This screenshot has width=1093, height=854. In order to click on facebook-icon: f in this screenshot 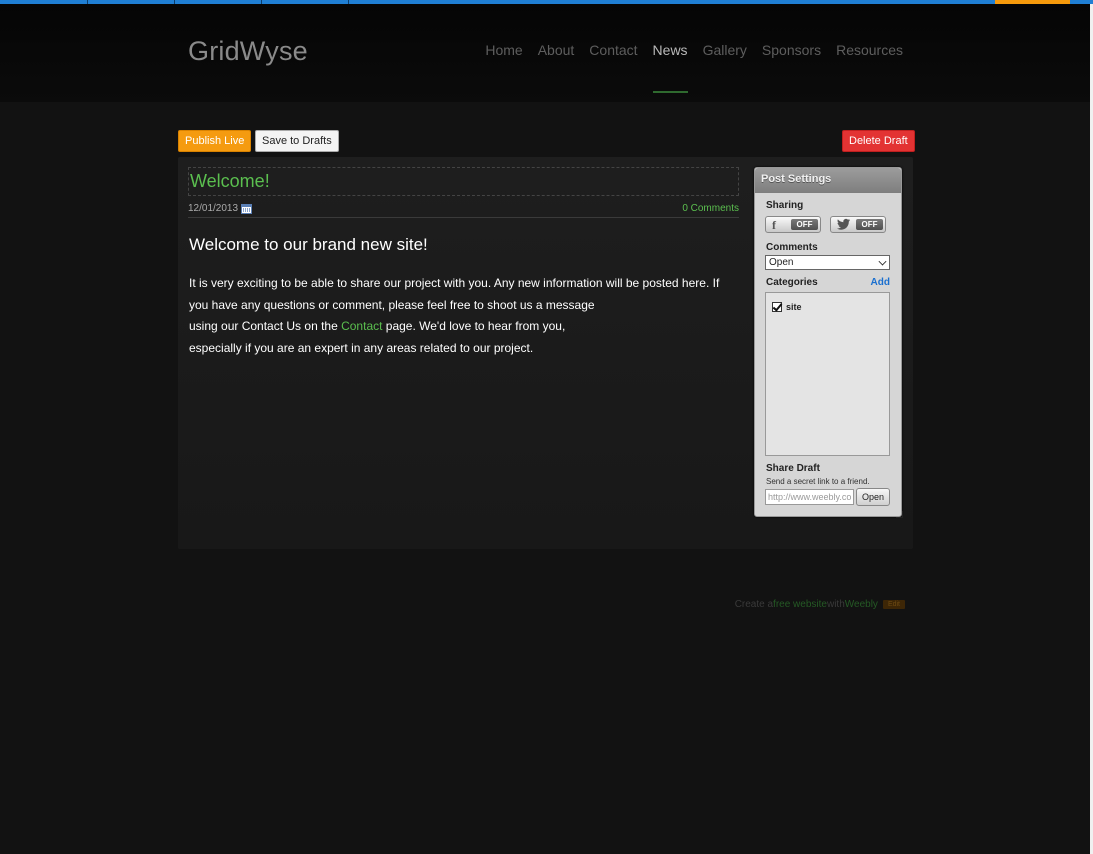, I will do `click(774, 225)`.